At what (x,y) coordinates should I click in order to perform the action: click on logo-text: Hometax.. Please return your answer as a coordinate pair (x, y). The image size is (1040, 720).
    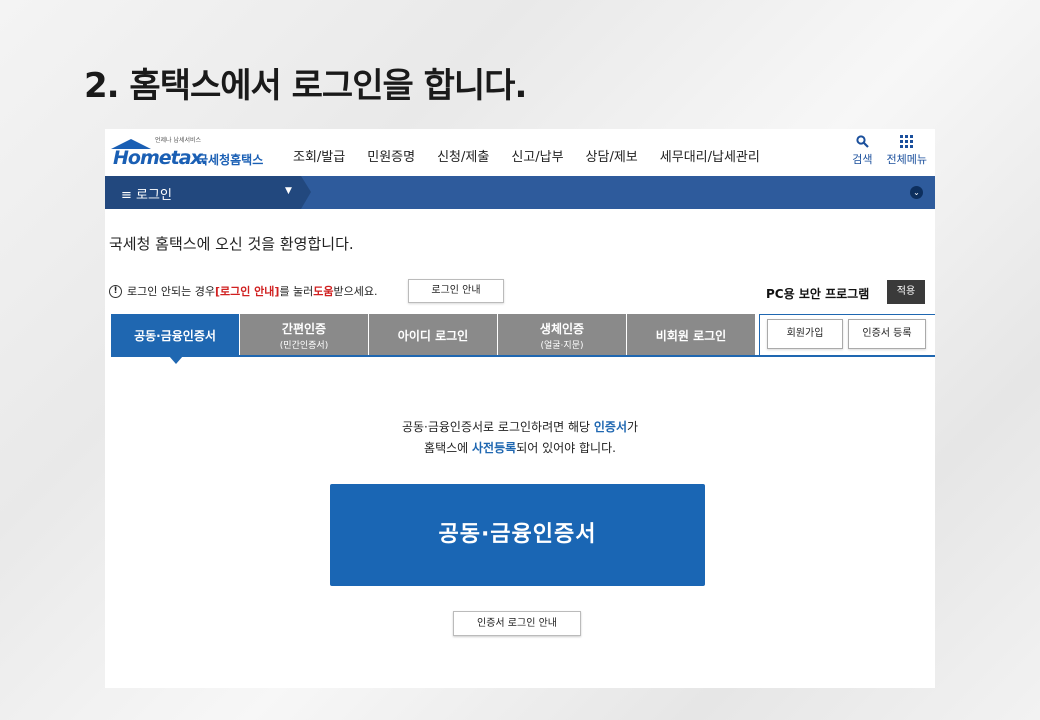
    Looking at the image, I should click on (161, 158).